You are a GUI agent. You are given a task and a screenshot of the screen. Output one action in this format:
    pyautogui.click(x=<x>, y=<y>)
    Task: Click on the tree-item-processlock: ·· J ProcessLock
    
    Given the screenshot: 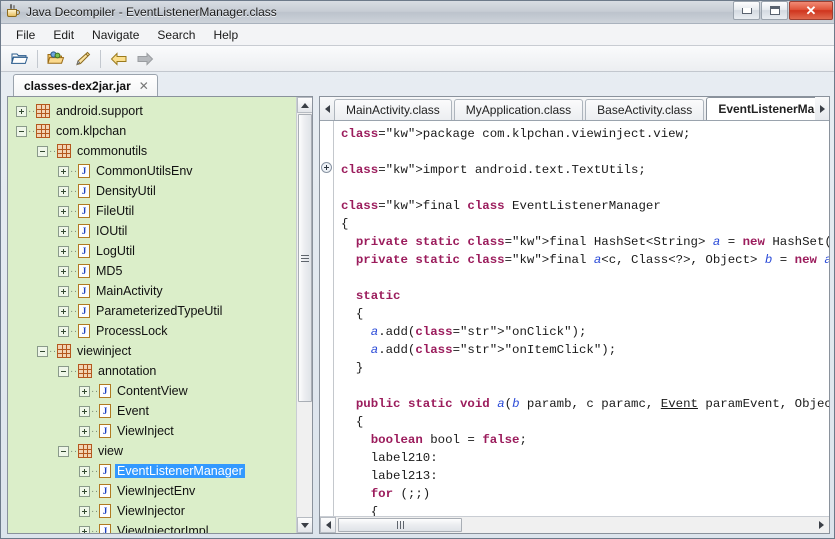 What is the action you would take?
    pyautogui.click(x=152, y=331)
    